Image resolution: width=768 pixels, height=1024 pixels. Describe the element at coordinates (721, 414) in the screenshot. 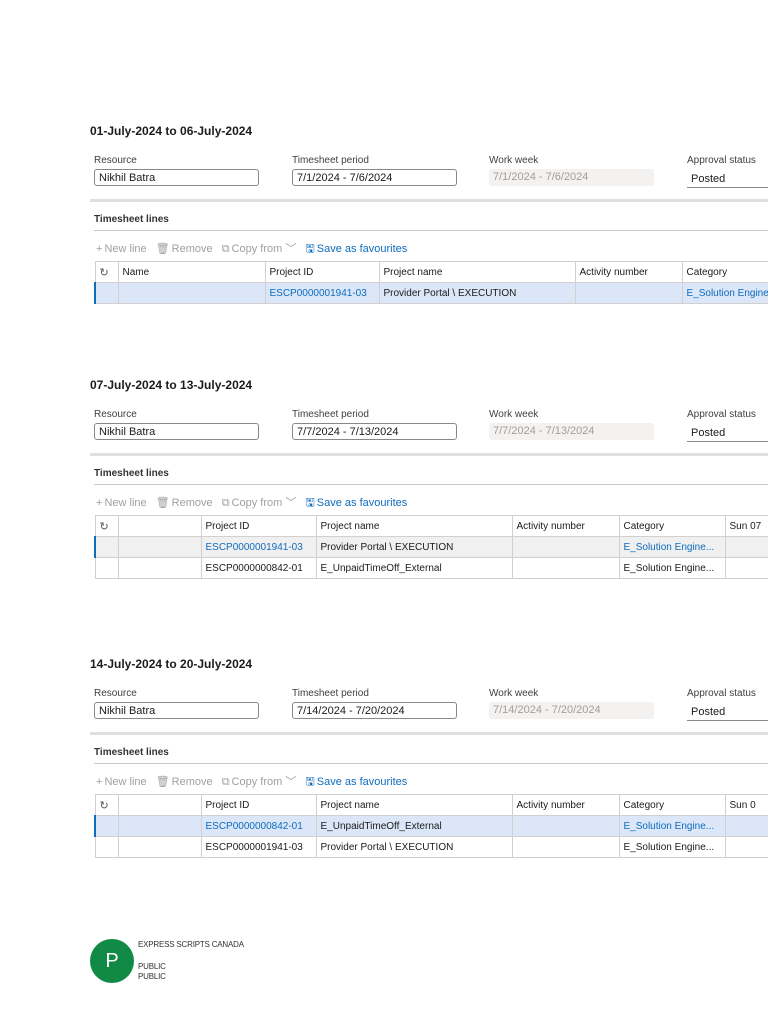

I see `approval-status-label: Approval status` at that location.